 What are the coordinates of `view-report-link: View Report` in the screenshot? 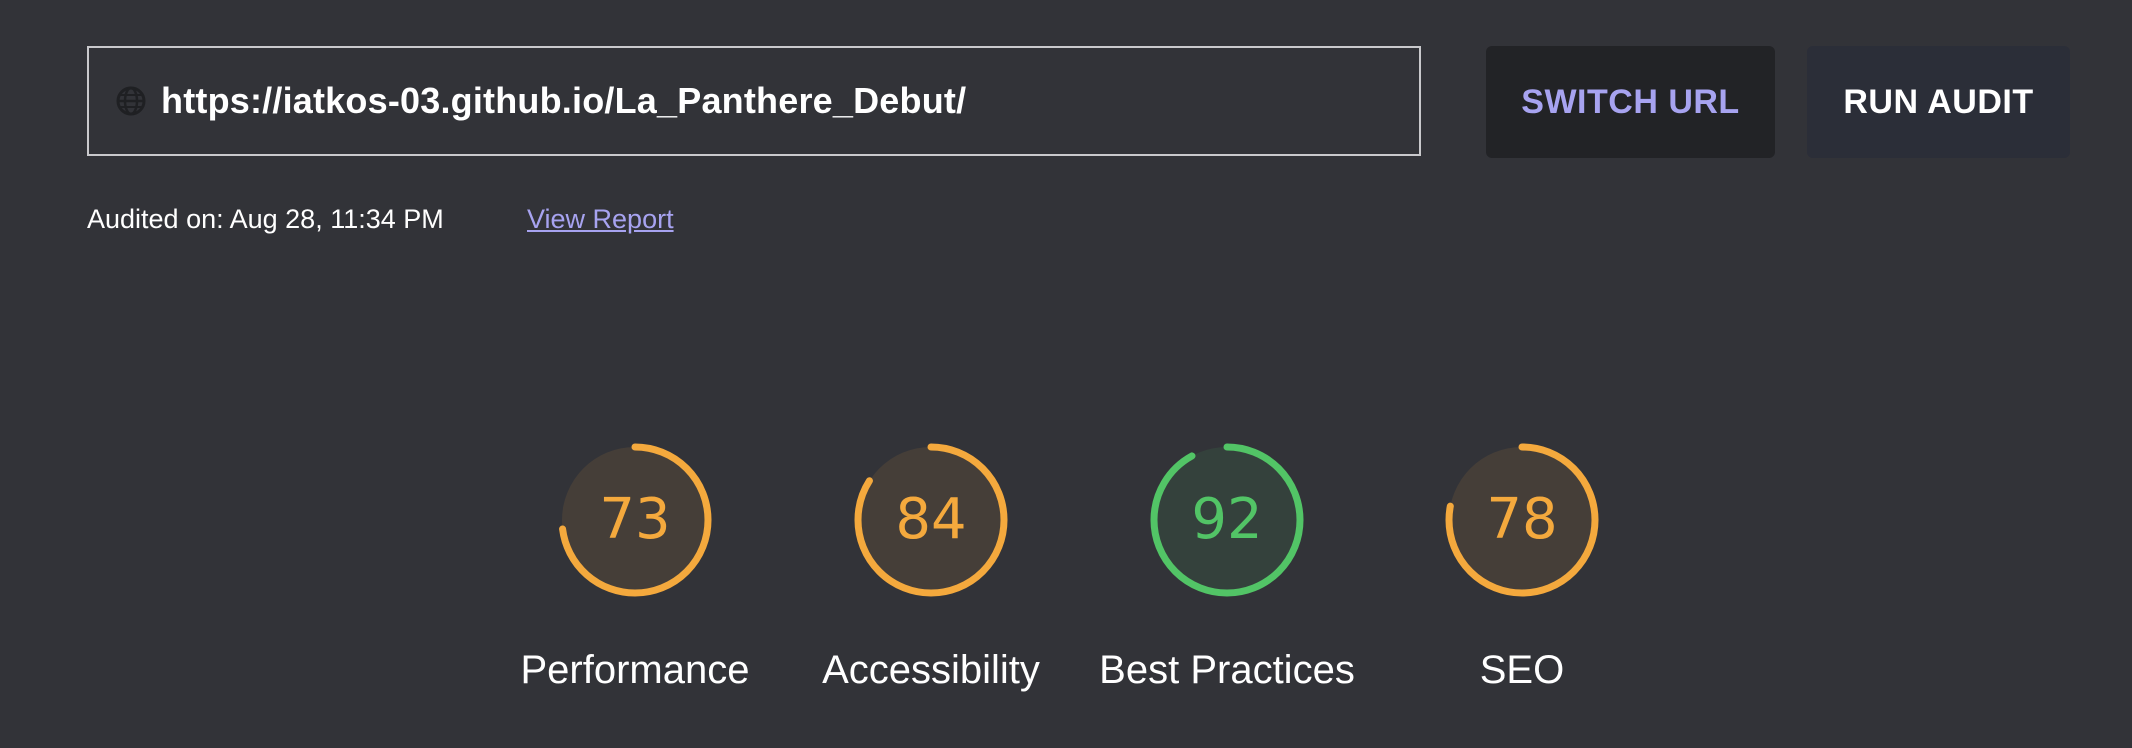 It's located at (600, 219).